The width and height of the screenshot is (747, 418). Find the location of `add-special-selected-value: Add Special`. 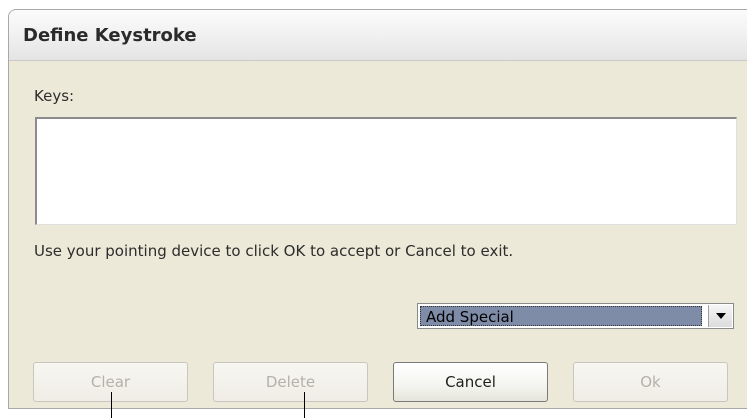

add-special-selected-value: Add Special is located at coordinates (561, 316).